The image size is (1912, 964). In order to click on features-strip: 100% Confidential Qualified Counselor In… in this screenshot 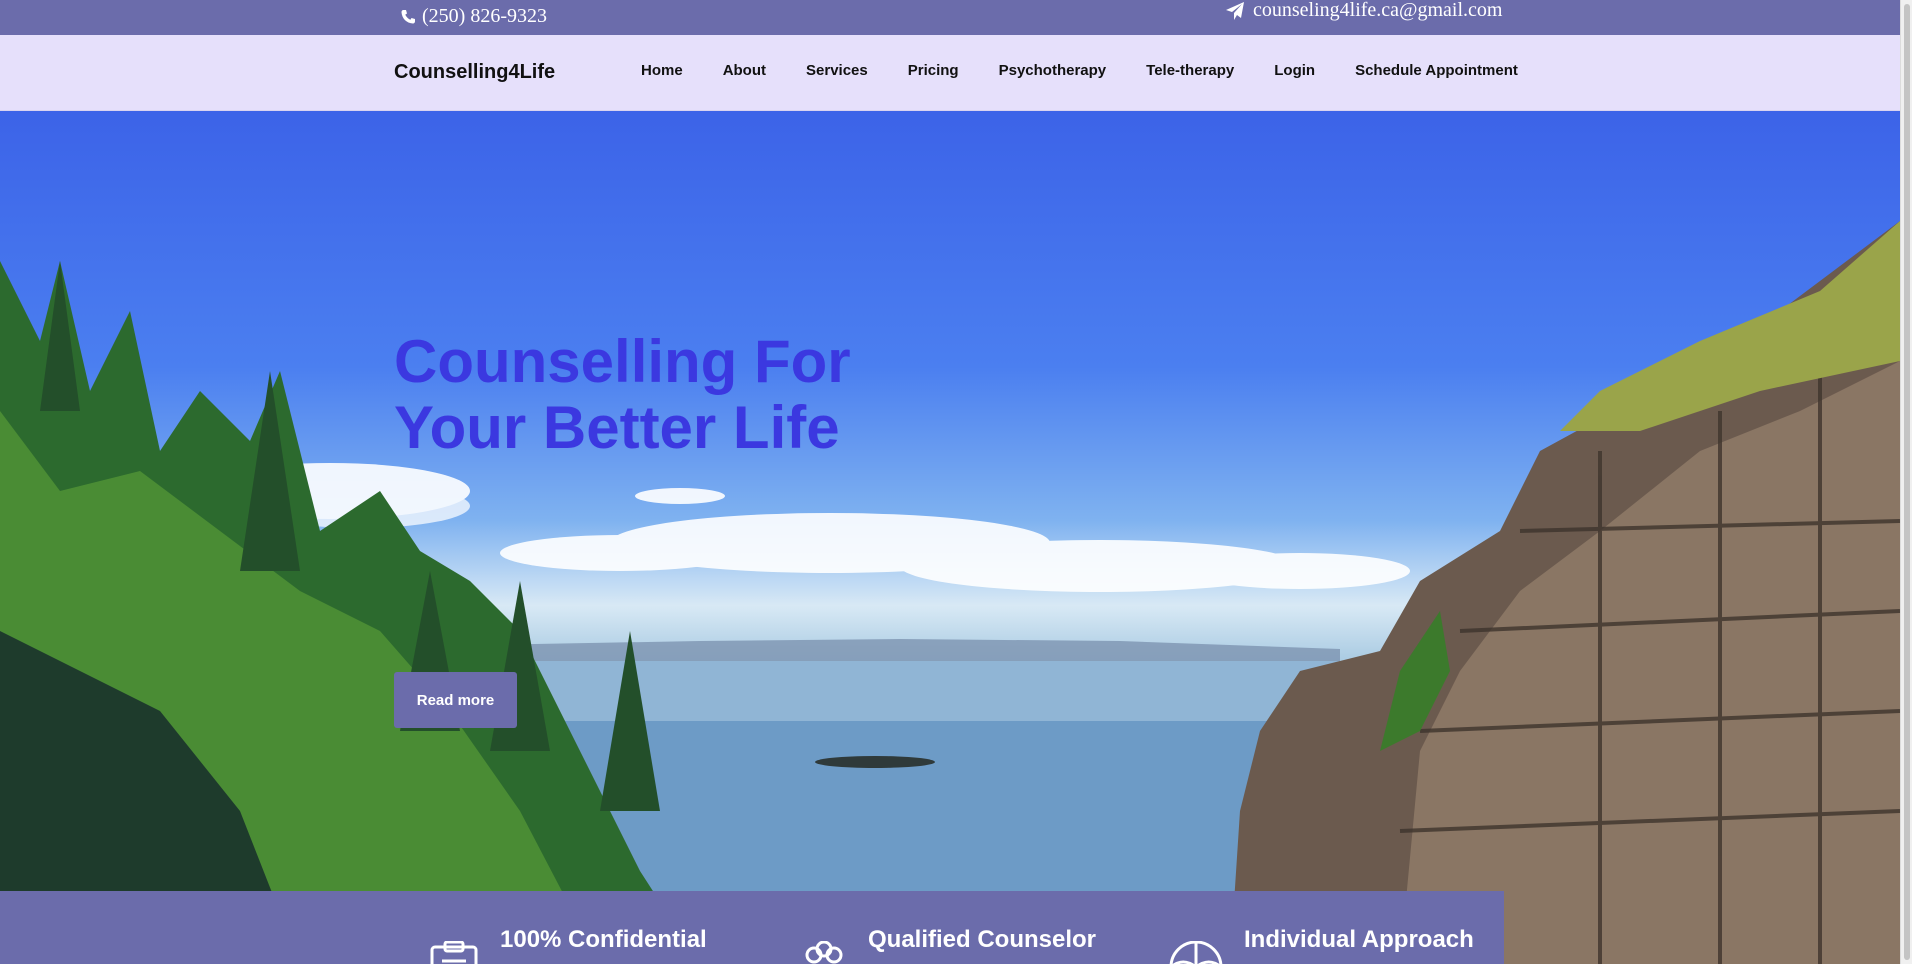, I will do `click(752, 927)`.